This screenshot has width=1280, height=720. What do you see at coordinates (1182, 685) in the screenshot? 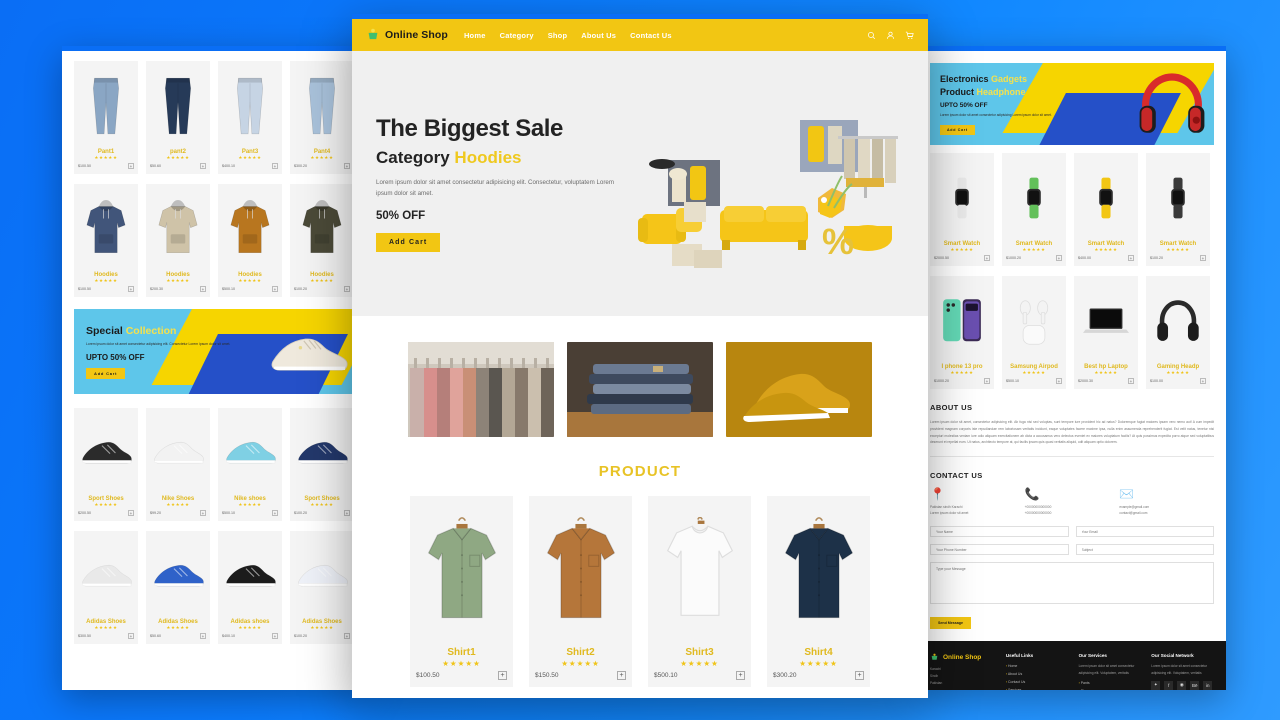
I see `instagram-icon: ◉` at bounding box center [1182, 685].